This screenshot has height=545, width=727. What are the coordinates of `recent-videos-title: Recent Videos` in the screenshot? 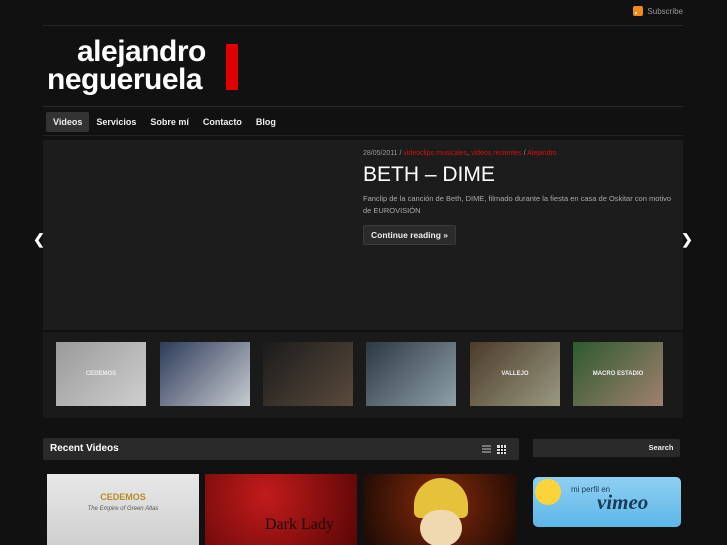 It's located at (84, 448).